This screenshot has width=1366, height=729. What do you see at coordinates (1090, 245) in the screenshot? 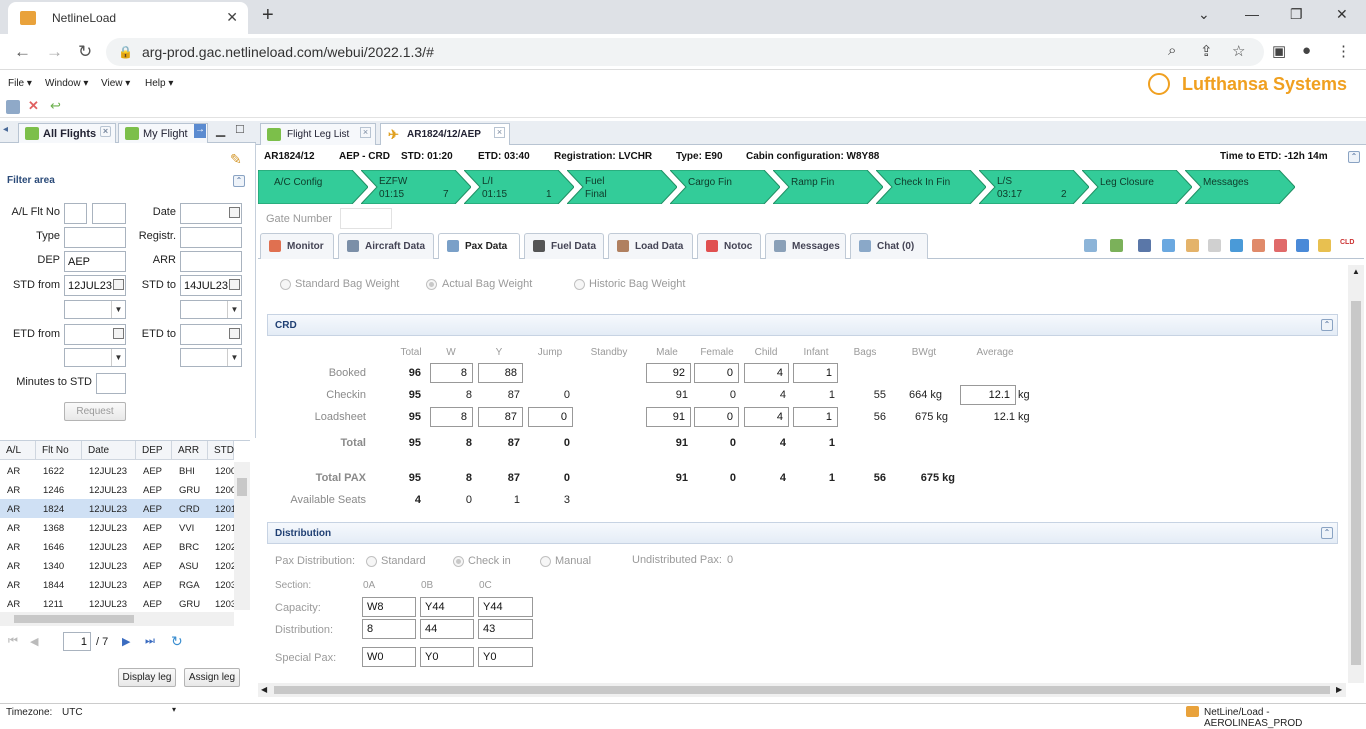
I see `transfer-icon` at bounding box center [1090, 245].